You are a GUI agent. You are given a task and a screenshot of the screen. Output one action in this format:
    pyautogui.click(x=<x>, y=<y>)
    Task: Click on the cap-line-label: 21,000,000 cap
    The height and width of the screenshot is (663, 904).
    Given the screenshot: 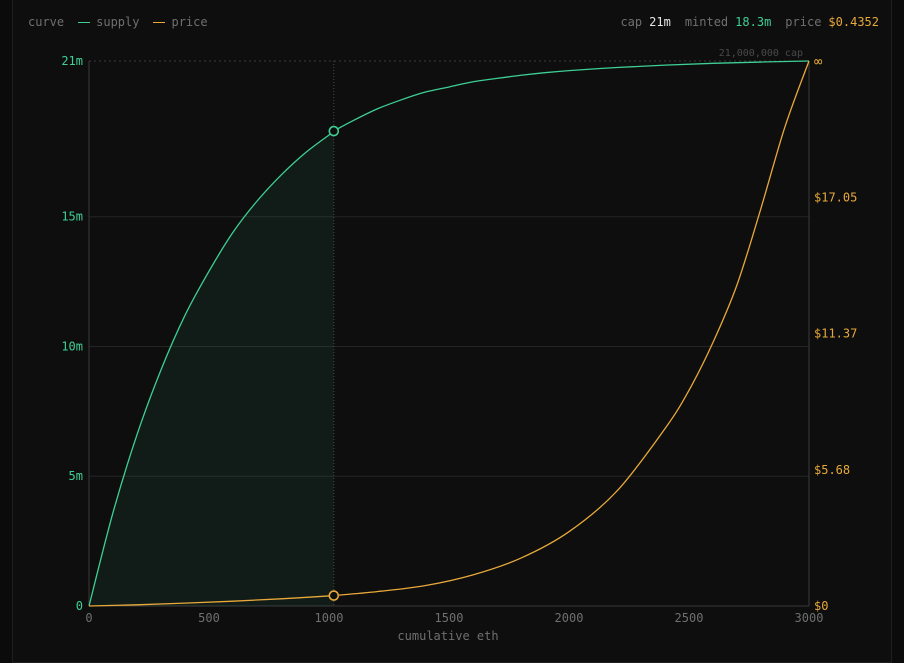 What is the action you would take?
    pyautogui.click(x=761, y=53)
    